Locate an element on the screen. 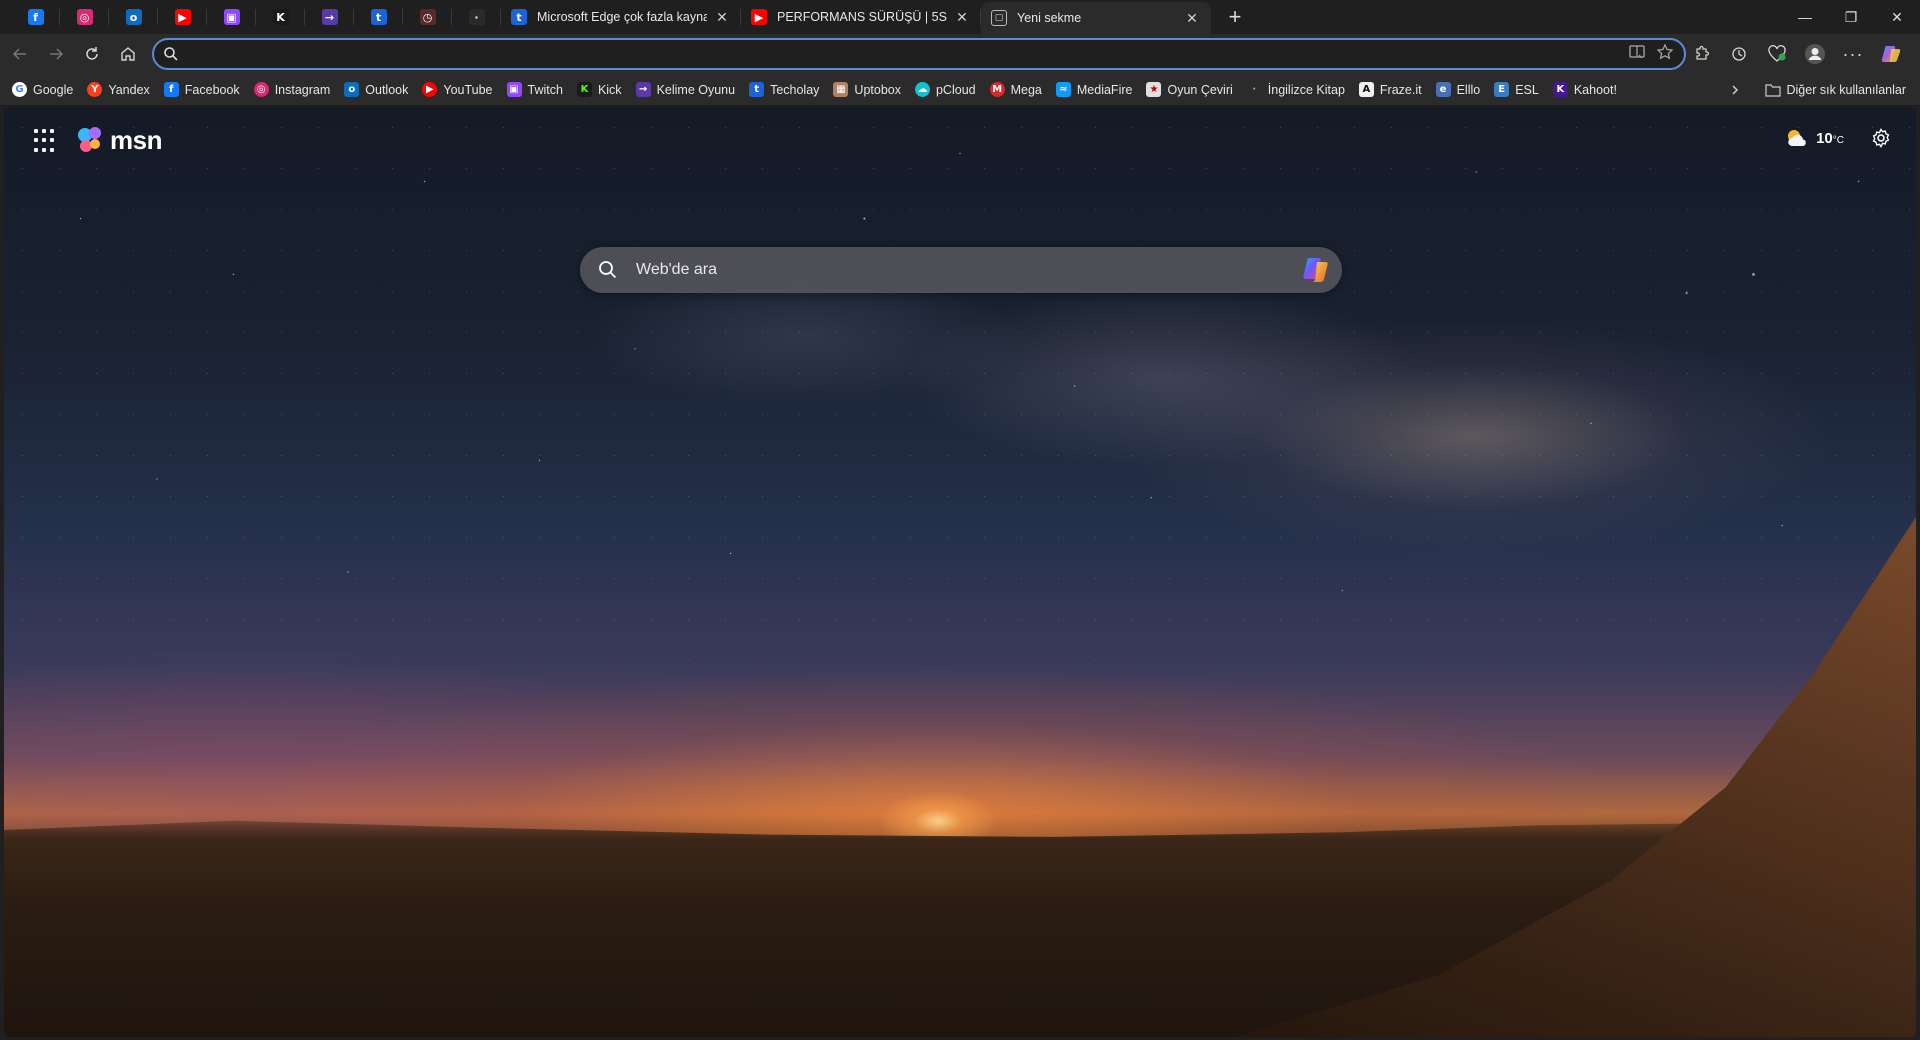  yandex-icon: Y is located at coordinates (95, 89).